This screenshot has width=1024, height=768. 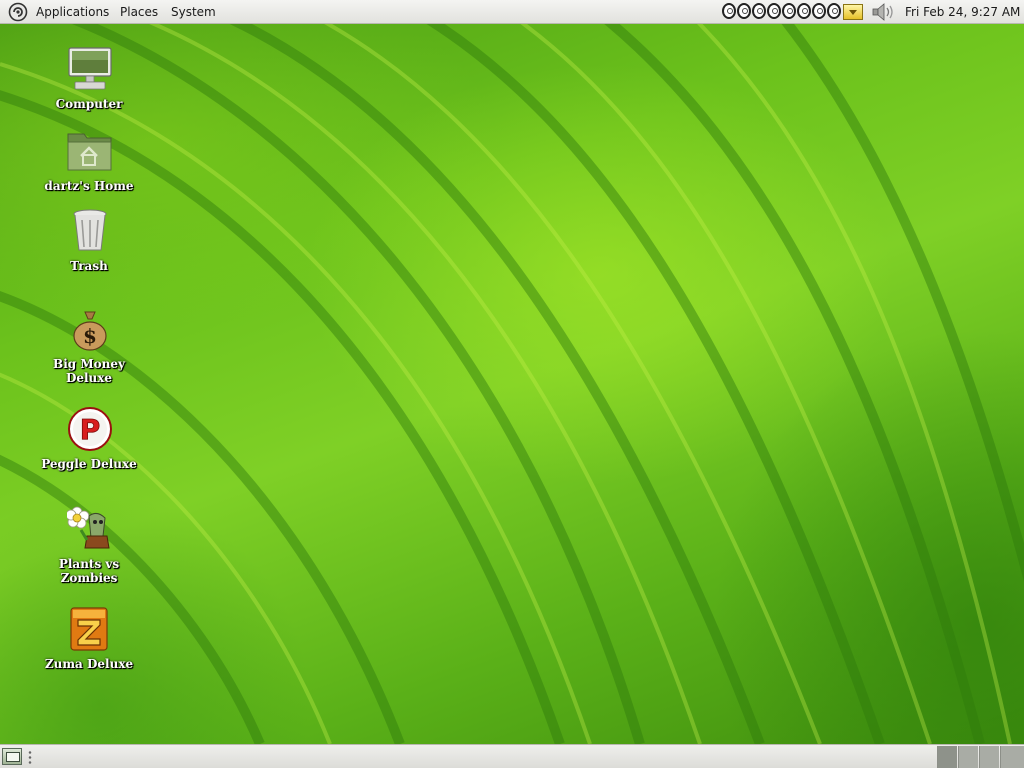 I want to click on applications-menu: Applications, so click(x=72, y=12).